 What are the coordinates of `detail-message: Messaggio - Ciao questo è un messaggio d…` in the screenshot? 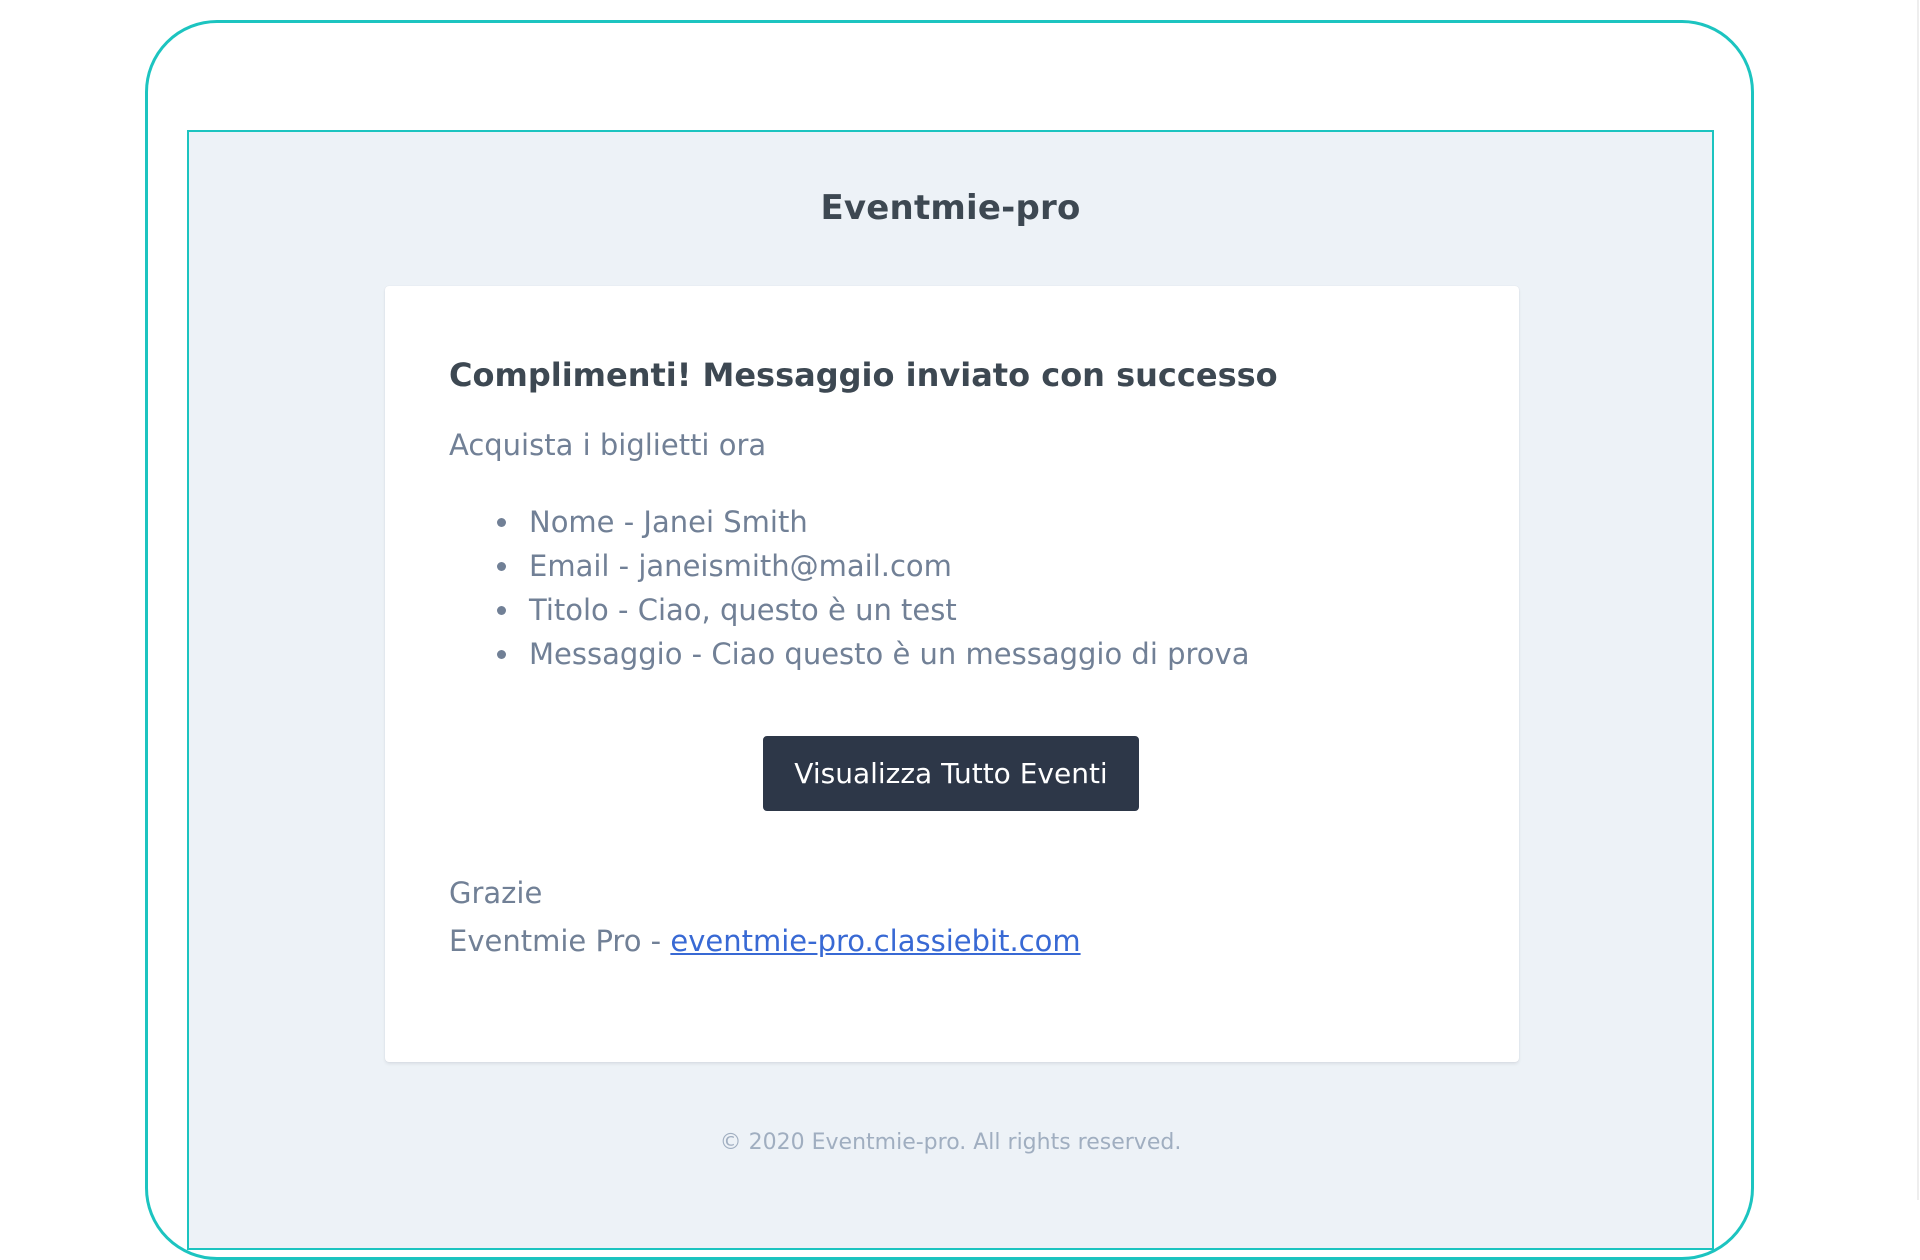 It's located at (849, 654).